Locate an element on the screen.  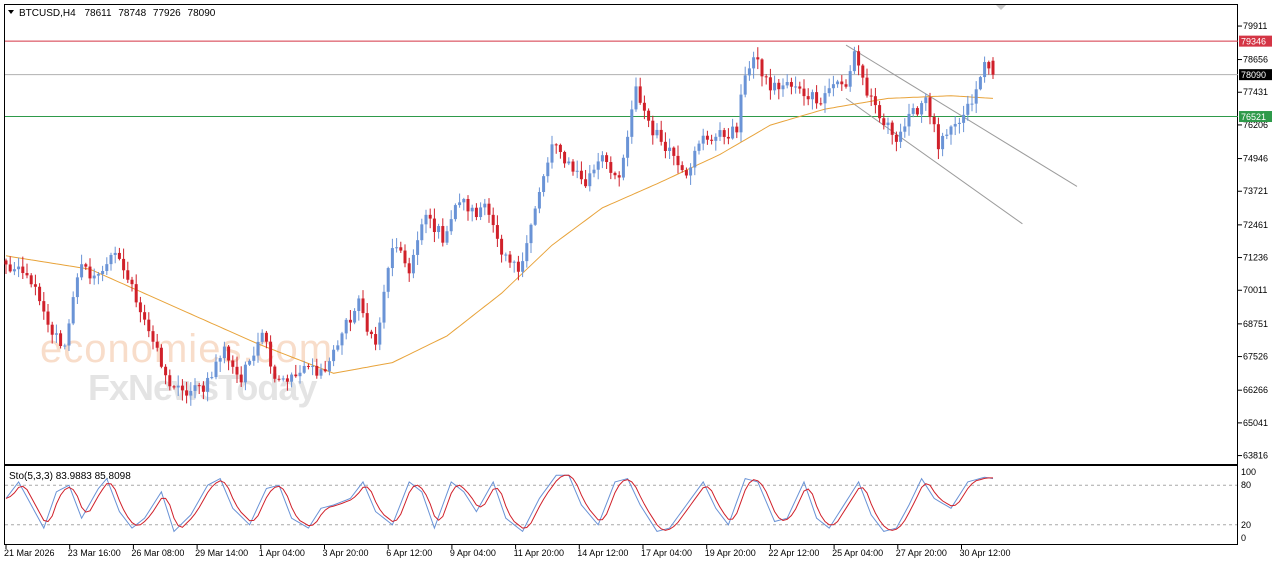
stochastic-label: Sto(5,3,3) 83.9883 85.8098 is located at coordinates (70, 476).